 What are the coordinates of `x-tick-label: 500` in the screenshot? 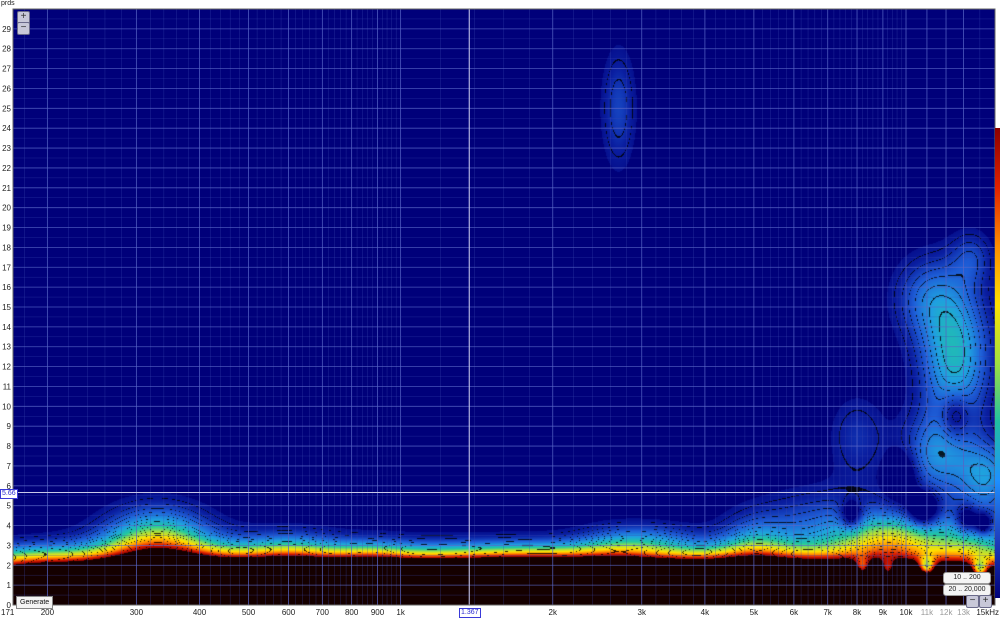 It's located at (249, 612).